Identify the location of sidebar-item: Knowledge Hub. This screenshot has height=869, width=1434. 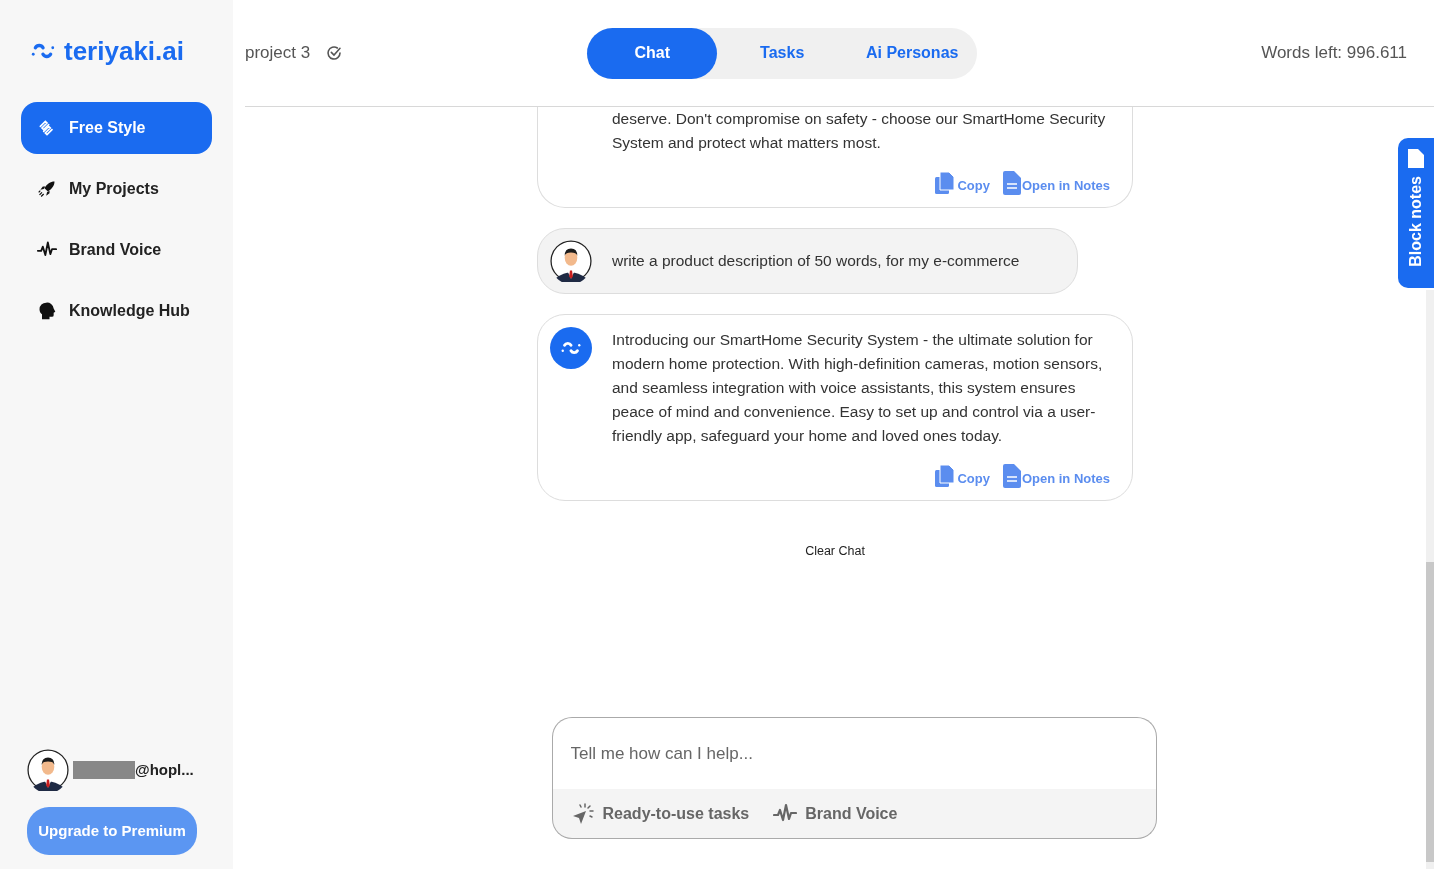
(116, 311).